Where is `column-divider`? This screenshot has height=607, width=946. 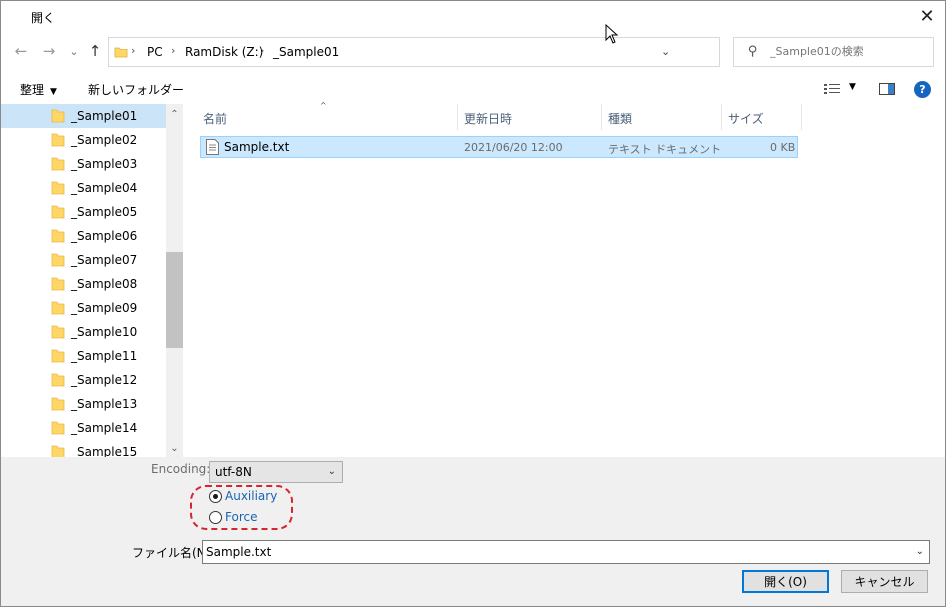 column-divider is located at coordinates (801, 117).